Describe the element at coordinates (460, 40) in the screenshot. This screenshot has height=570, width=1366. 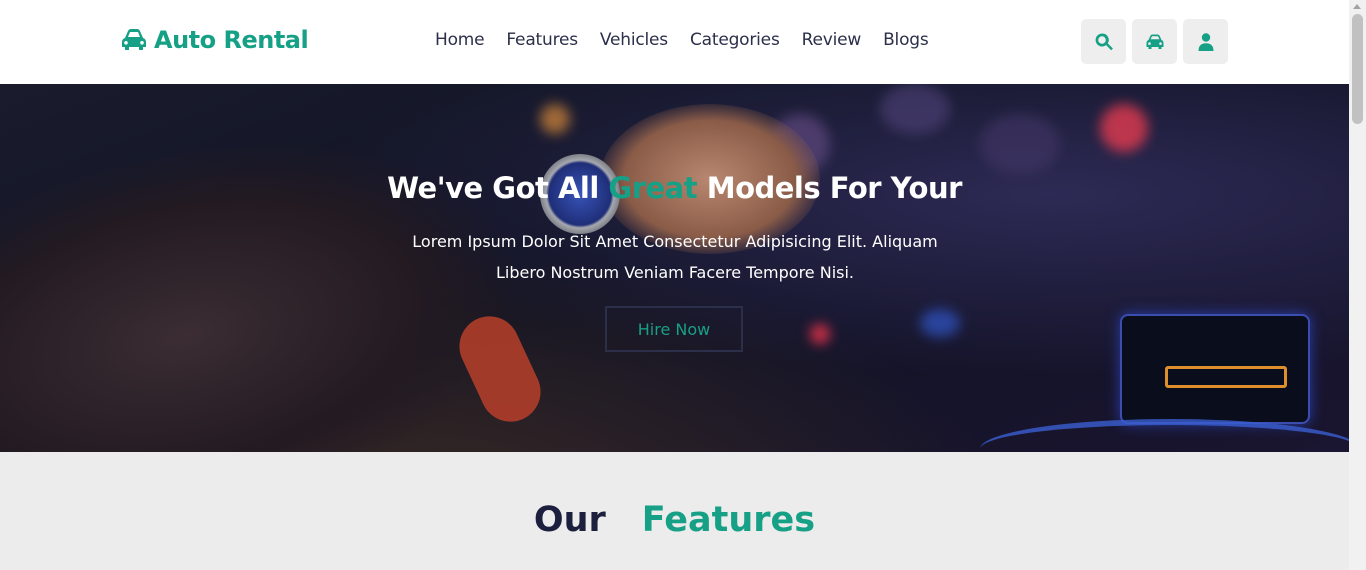
I see `nav-home: Home` at that location.